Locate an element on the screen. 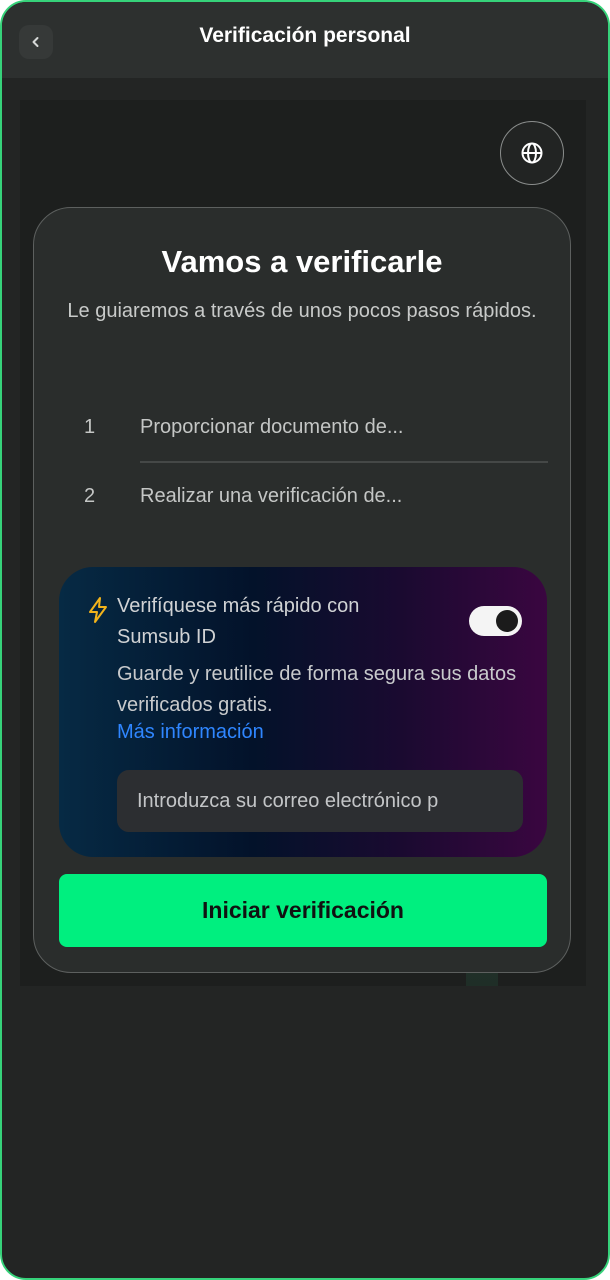  step-divider is located at coordinates (344, 462).